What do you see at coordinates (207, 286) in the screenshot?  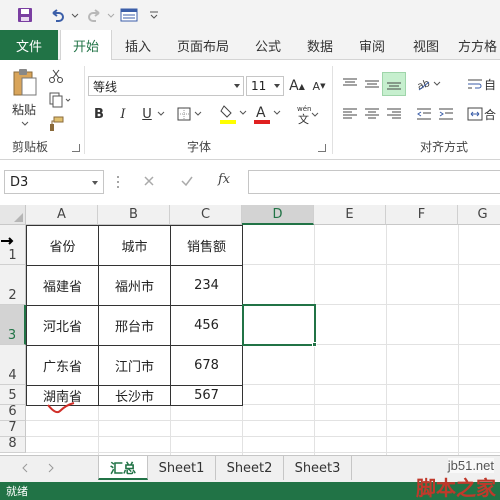 I see `cell-c2: 234` at bounding box center [207, 286].